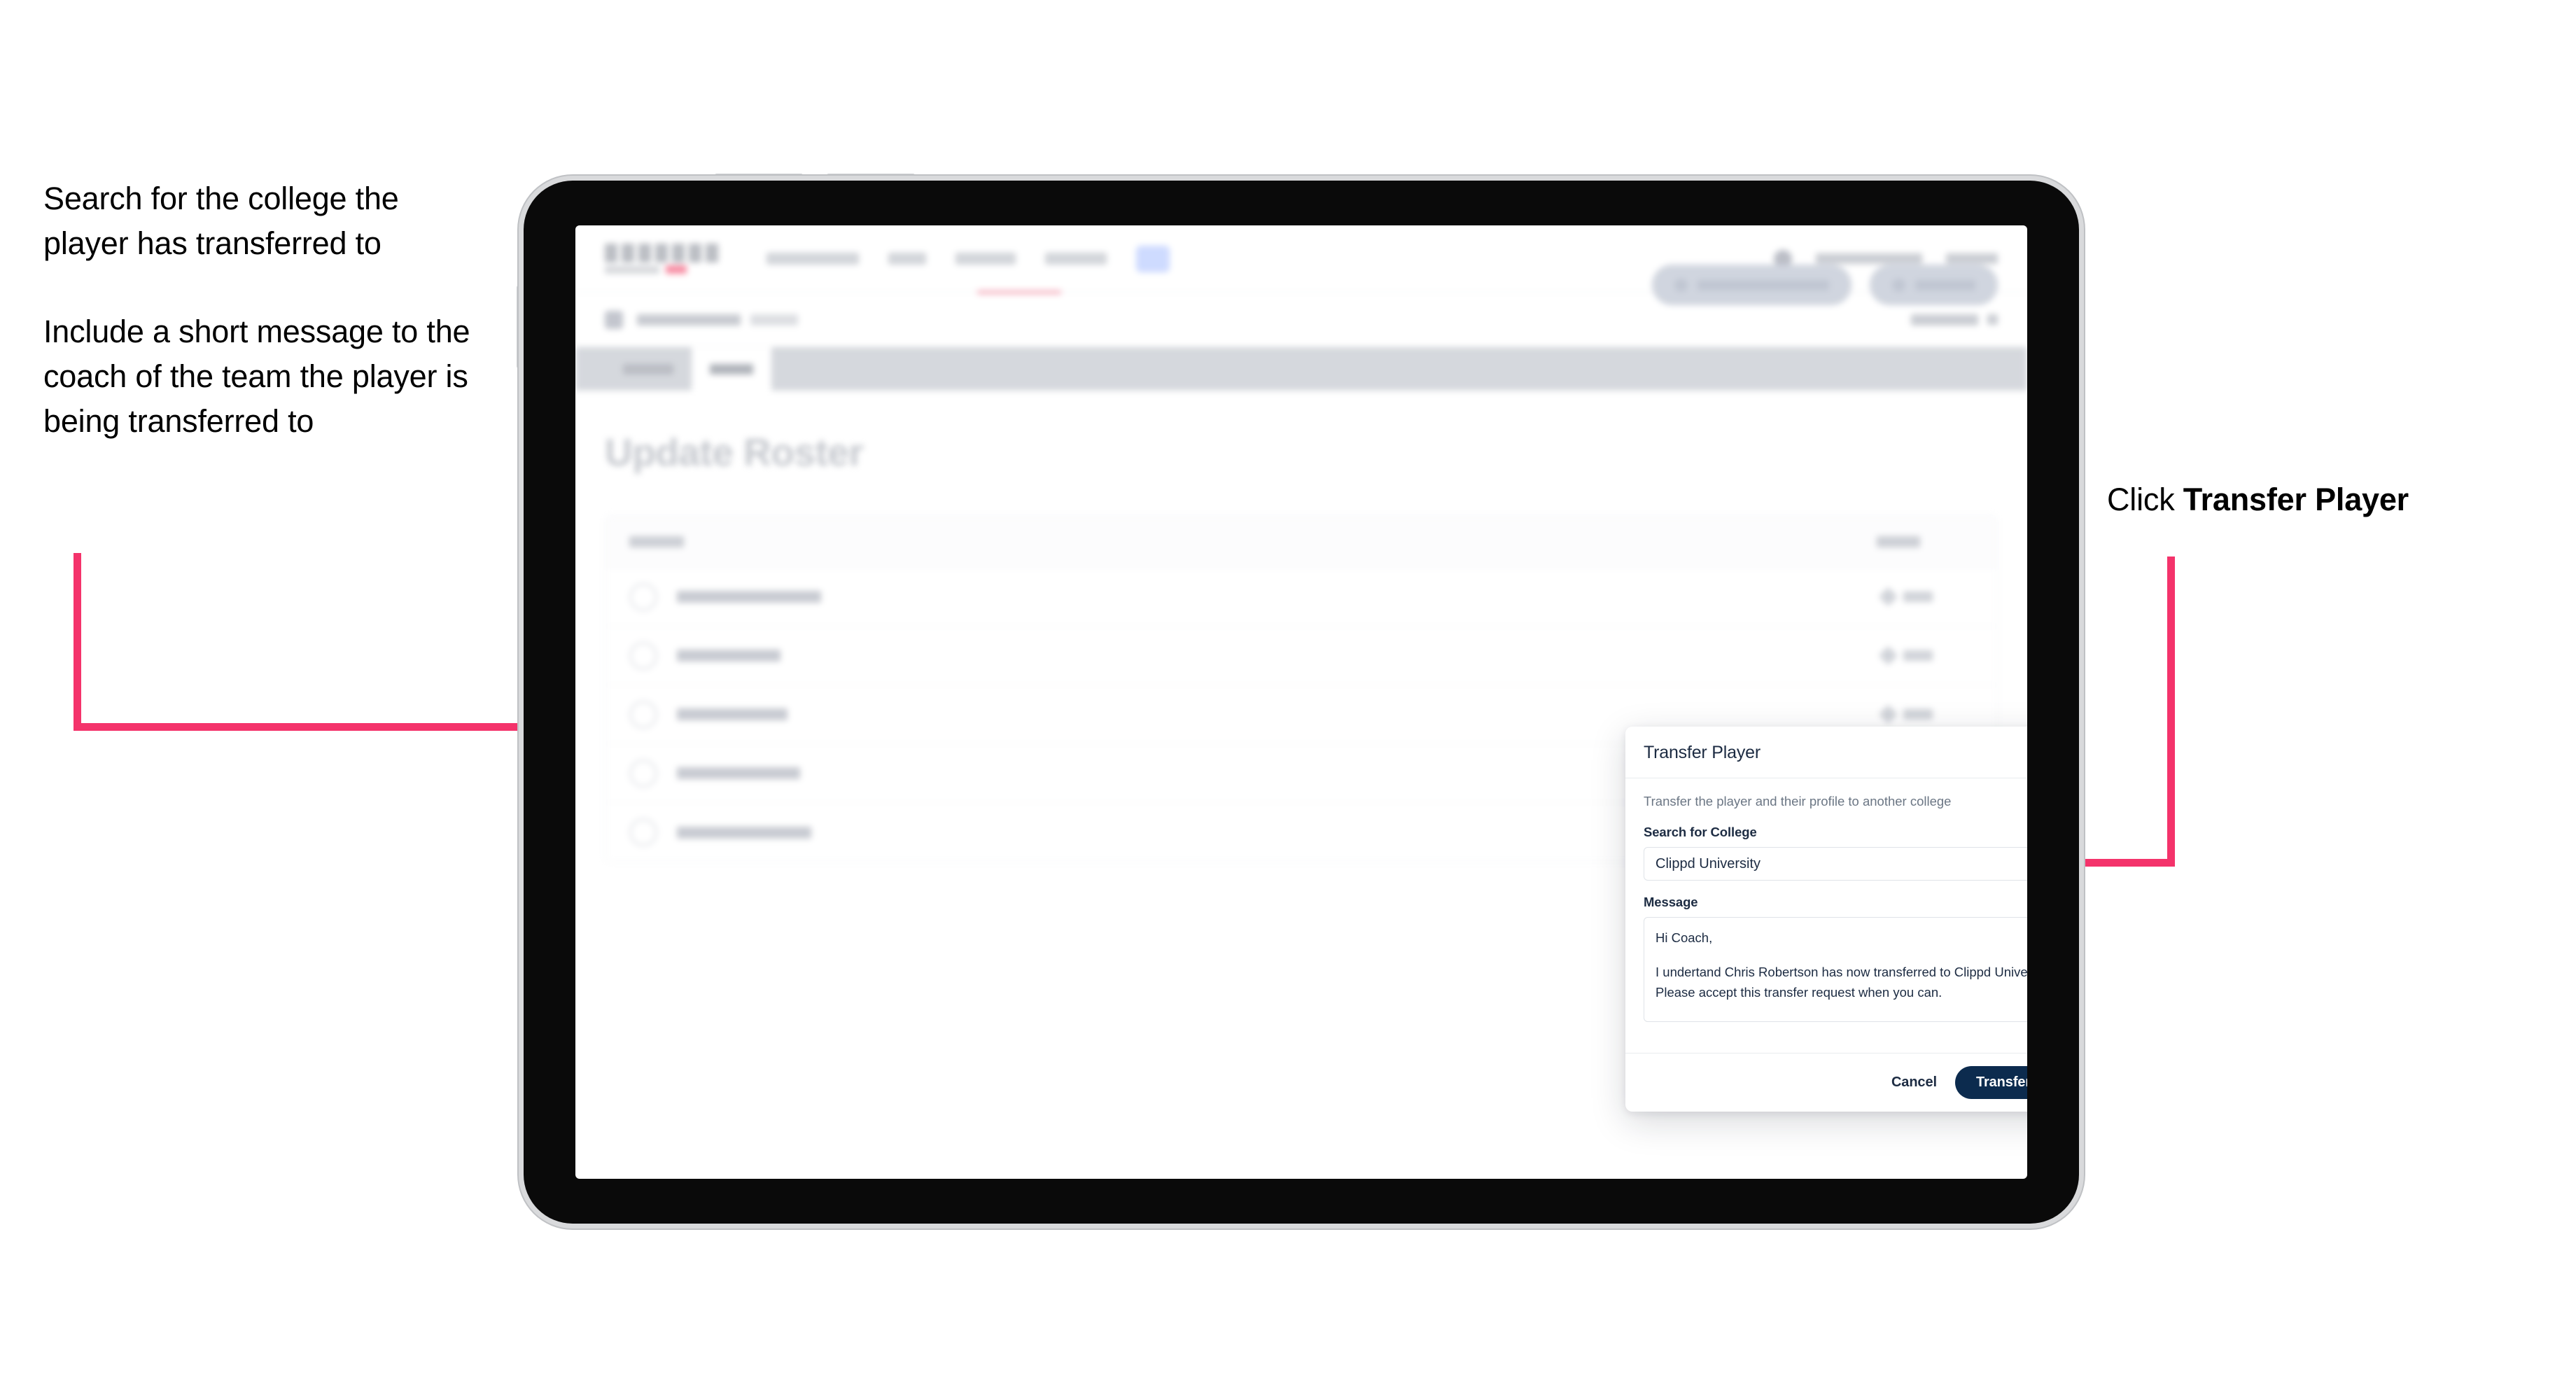 The height and width of the screenshot is (1386, 2576). What do you see at coordinates (1990, 1082) in the screenshot?
I see `transfer-player-button: Transfer Player` at bounding box center [1990, 1082].